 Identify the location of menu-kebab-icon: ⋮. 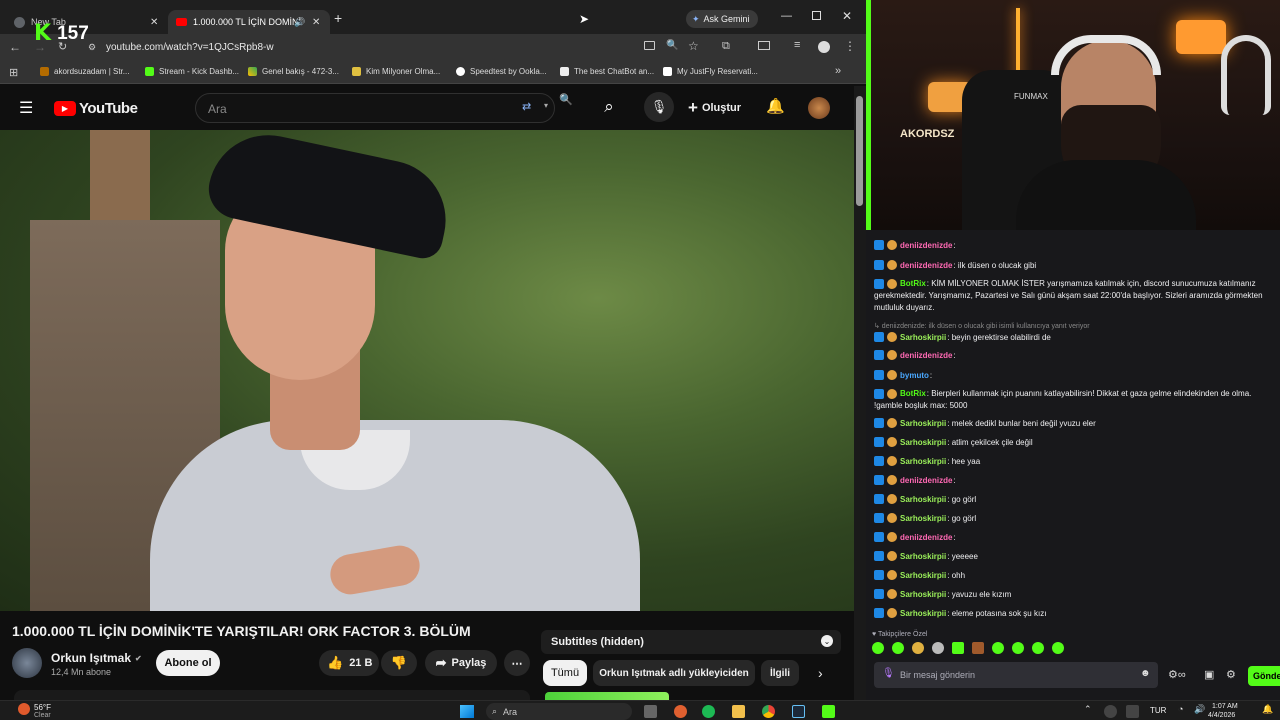
(850, 46).